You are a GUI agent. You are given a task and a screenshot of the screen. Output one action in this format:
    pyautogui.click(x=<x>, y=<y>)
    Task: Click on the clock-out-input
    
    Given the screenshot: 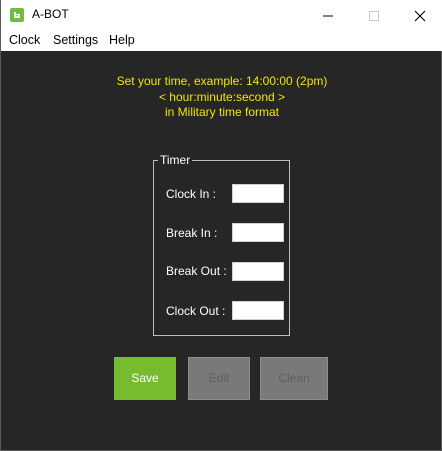 What is the action you would take?
    pyautogui.click(x=258, y=310)
    